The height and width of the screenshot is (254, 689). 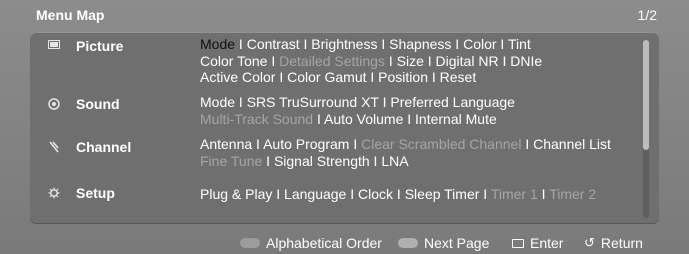 What do you see at coordinates (95, 193) in the screenshot?
I see `menu-row-label: Setup` at bounding box center [95, 193].